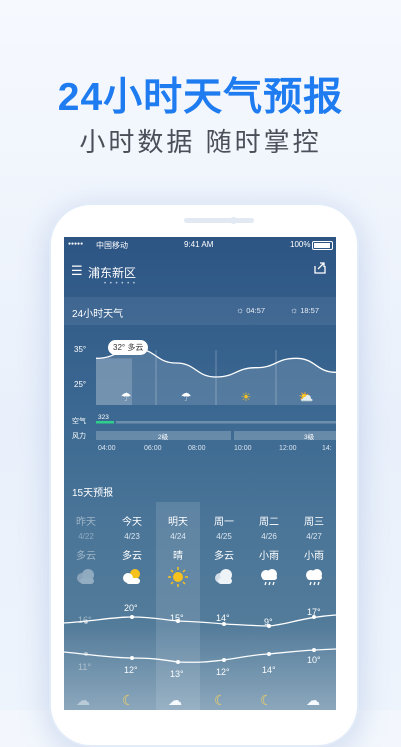 This screenshot has width=401, height=747. I want to click on high-temp: 16°, so click(85, 620).